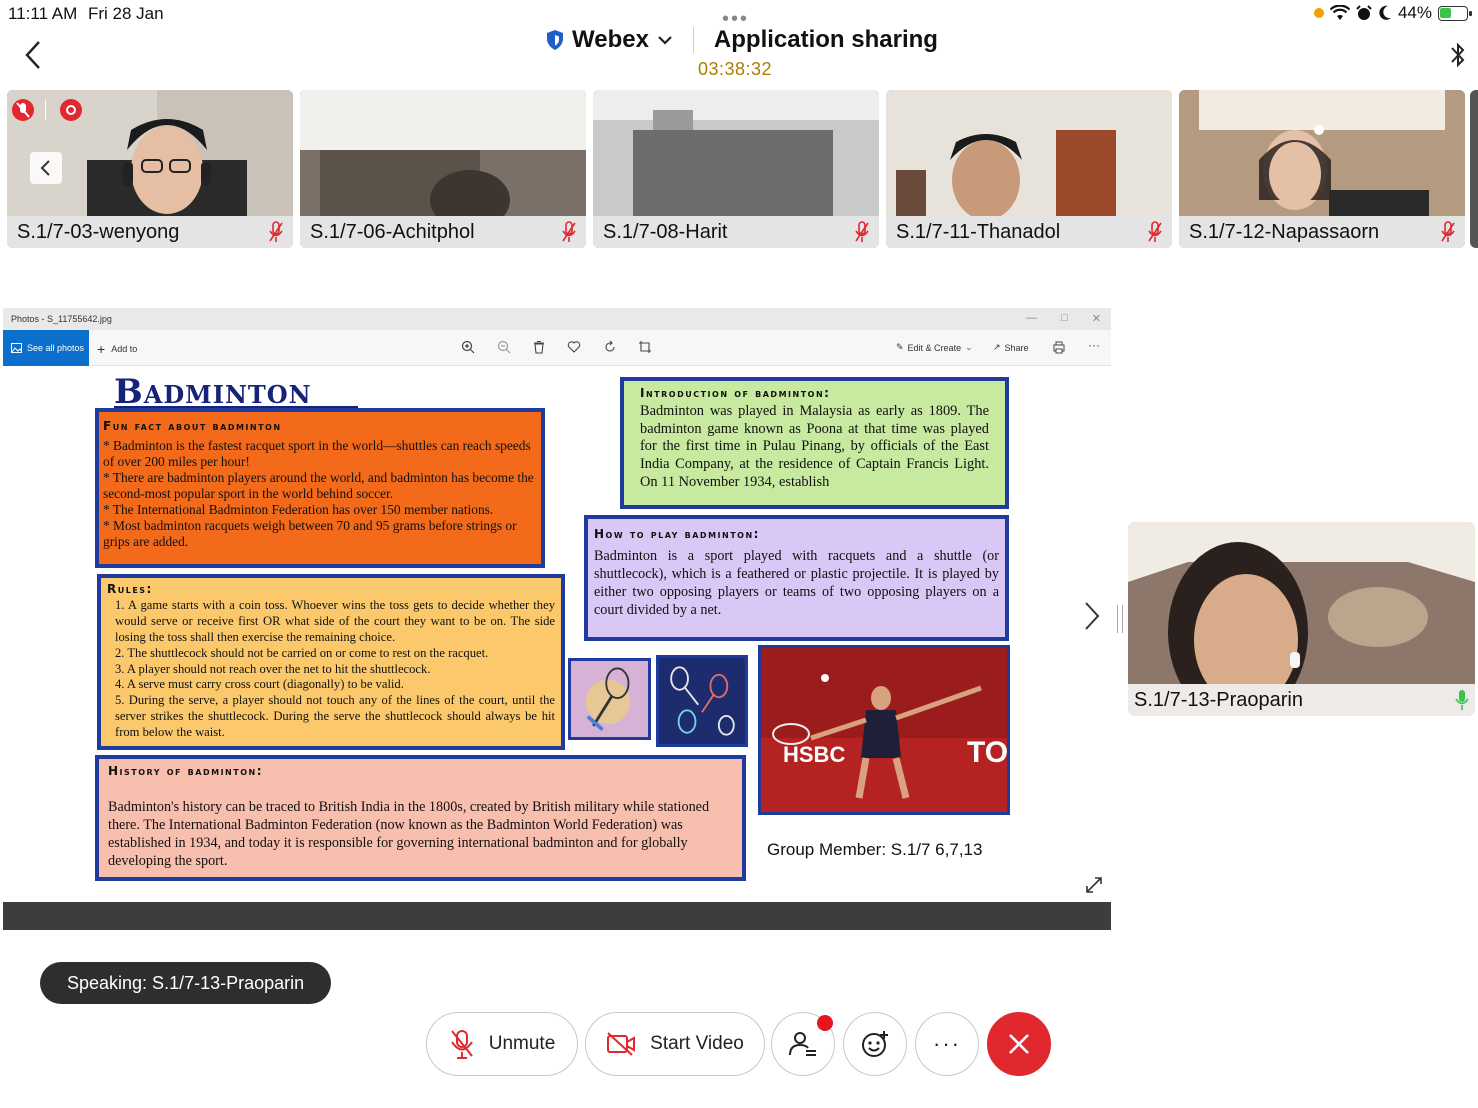 The height and width of the screenshot is (1108, 1478). What do you see at coordinates (56, 348) in the screenshot?
I see `see-all-photos-label: See all photos` at bounding box center [56, 348].